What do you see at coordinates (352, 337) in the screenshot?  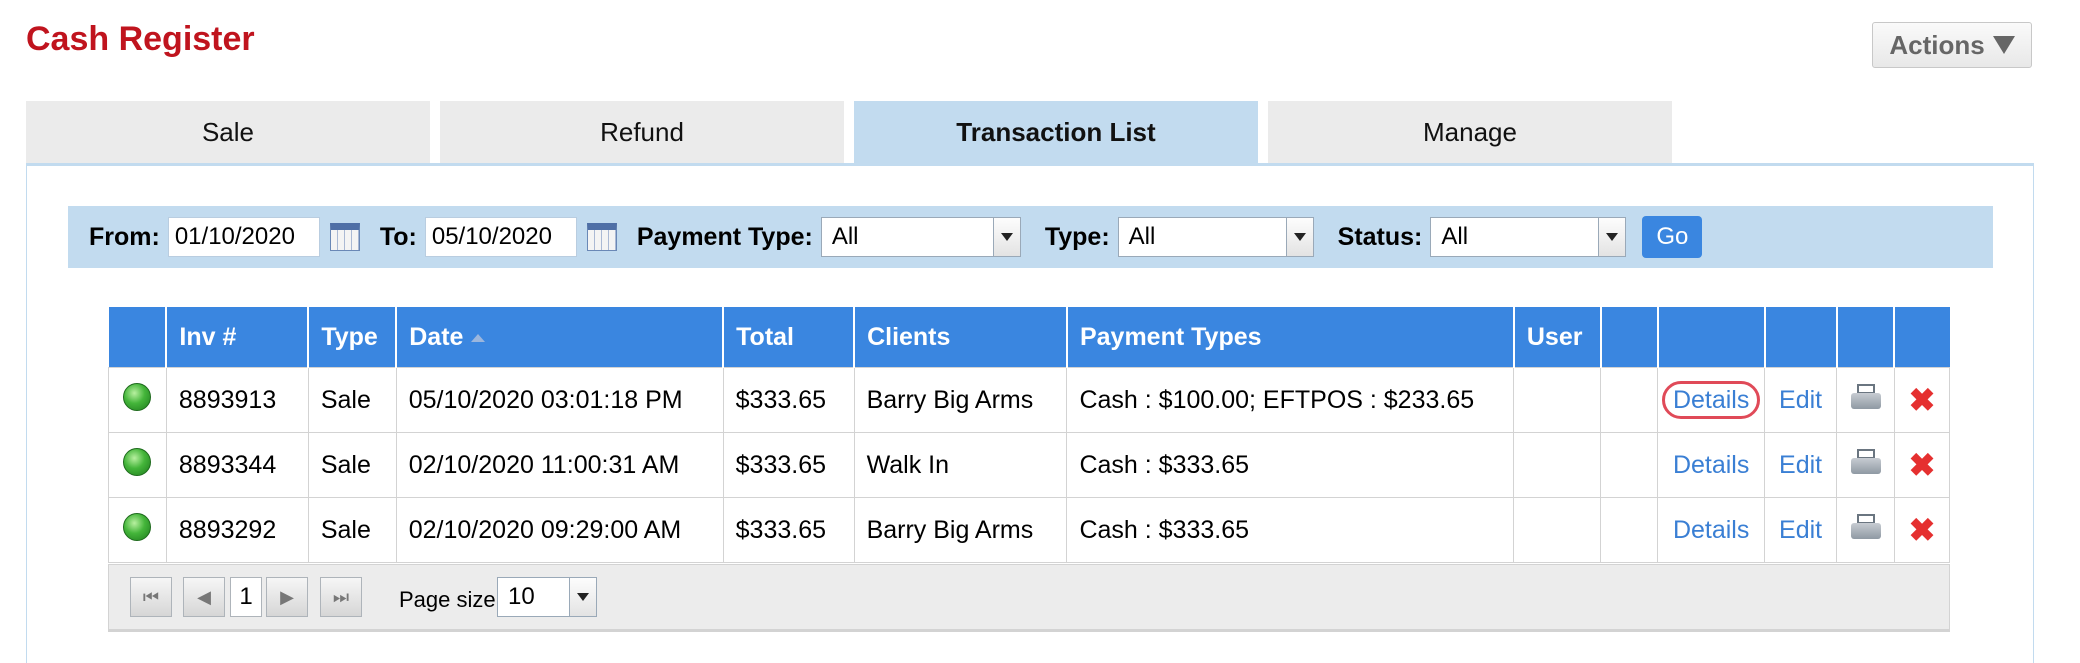 I see `column-header-type: Type` at bounding box center [352, 337].